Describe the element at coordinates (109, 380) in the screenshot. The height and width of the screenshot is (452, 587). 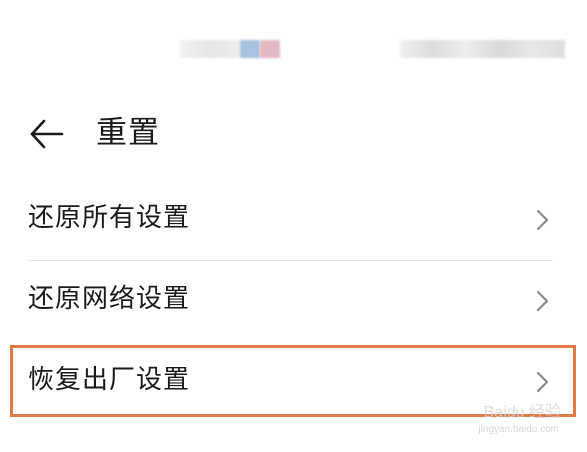
I see `settings-item-label: 恢复出厂设置` at that location.